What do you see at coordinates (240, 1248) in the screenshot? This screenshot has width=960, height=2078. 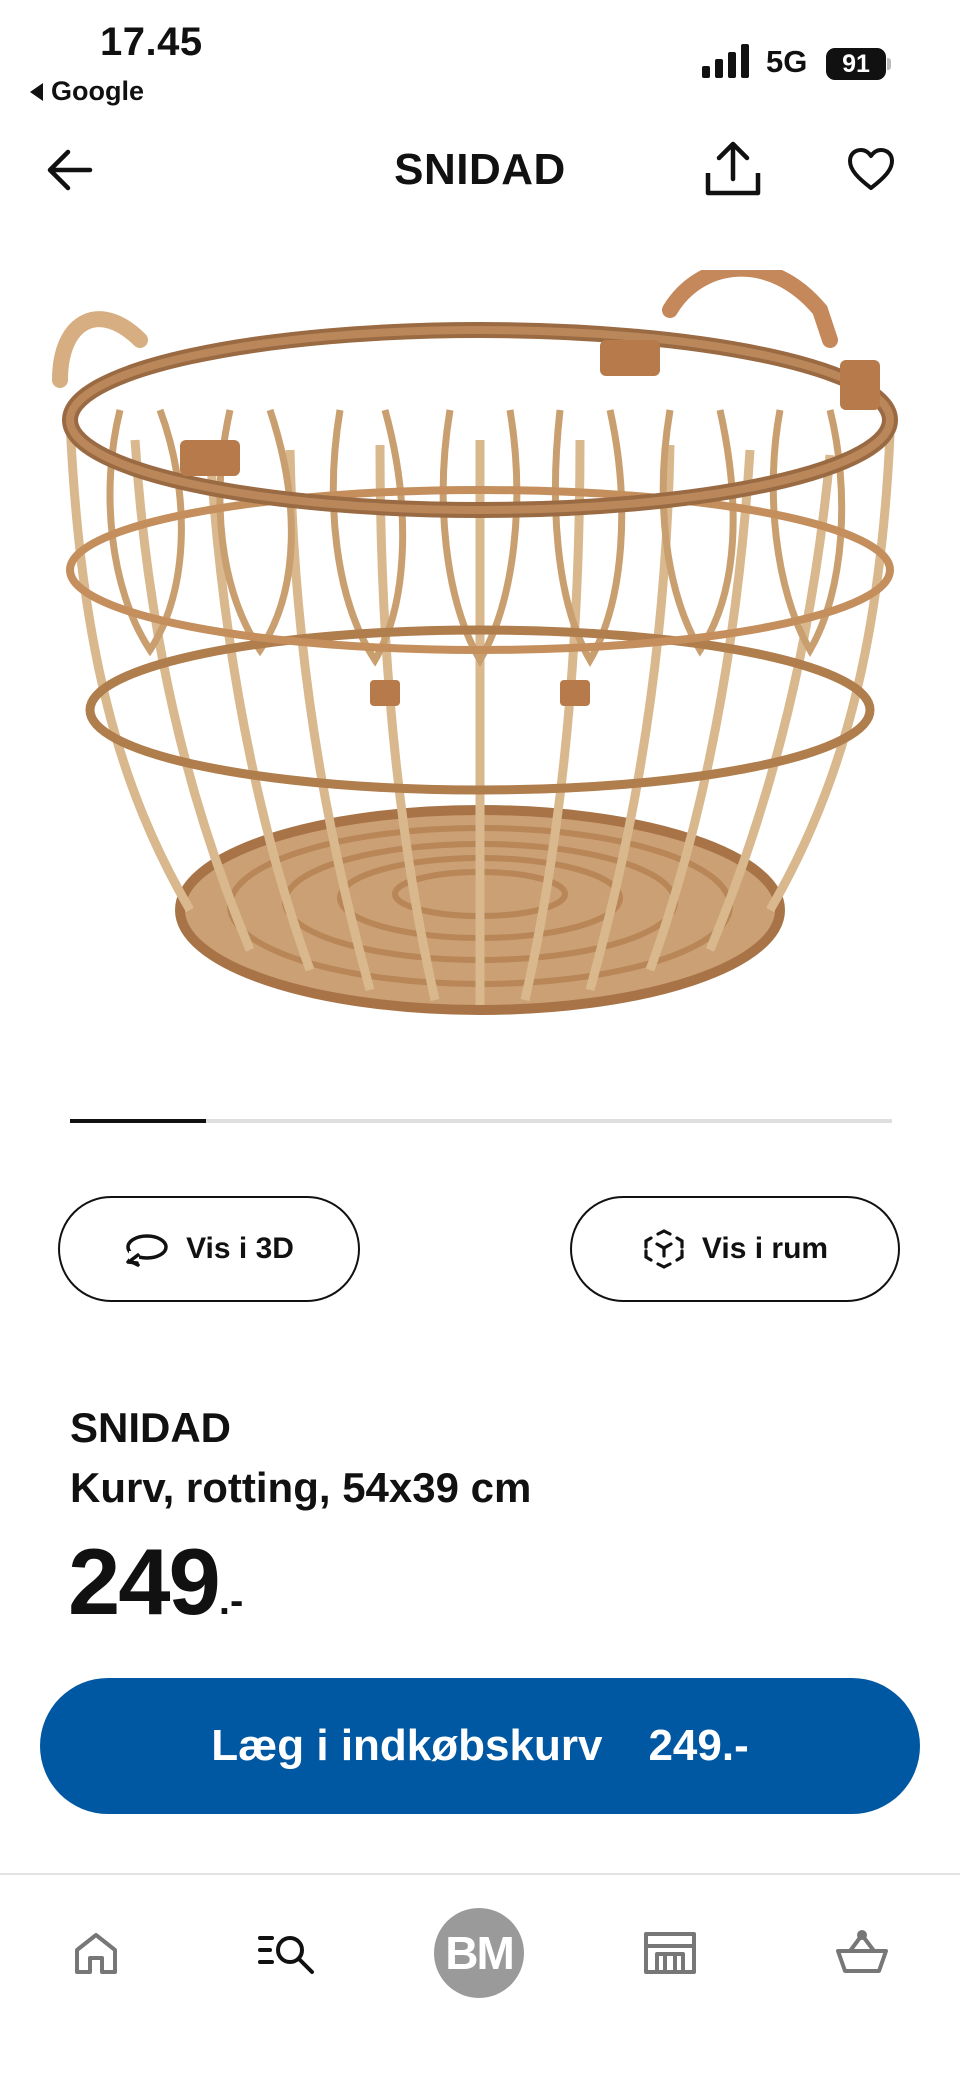 I see `view-3d-label: Vis i 3D` at bounding box center [240, 1248].